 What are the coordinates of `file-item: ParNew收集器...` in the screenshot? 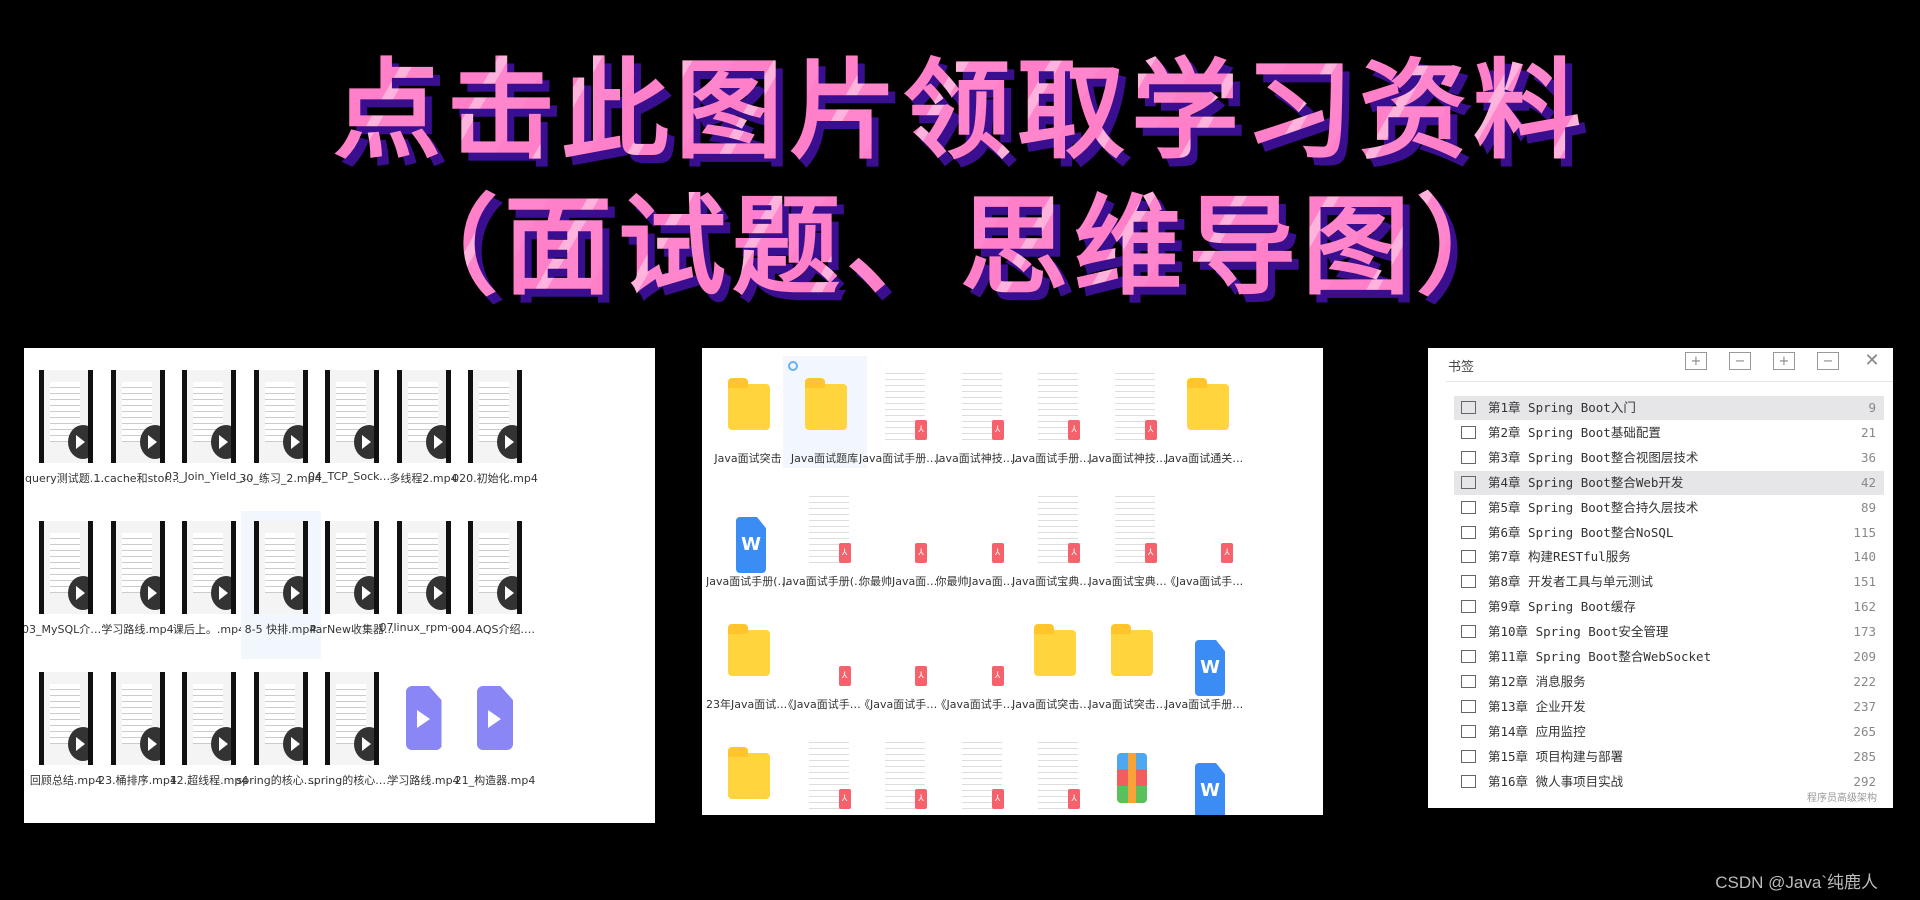 It's located at (352, 585).